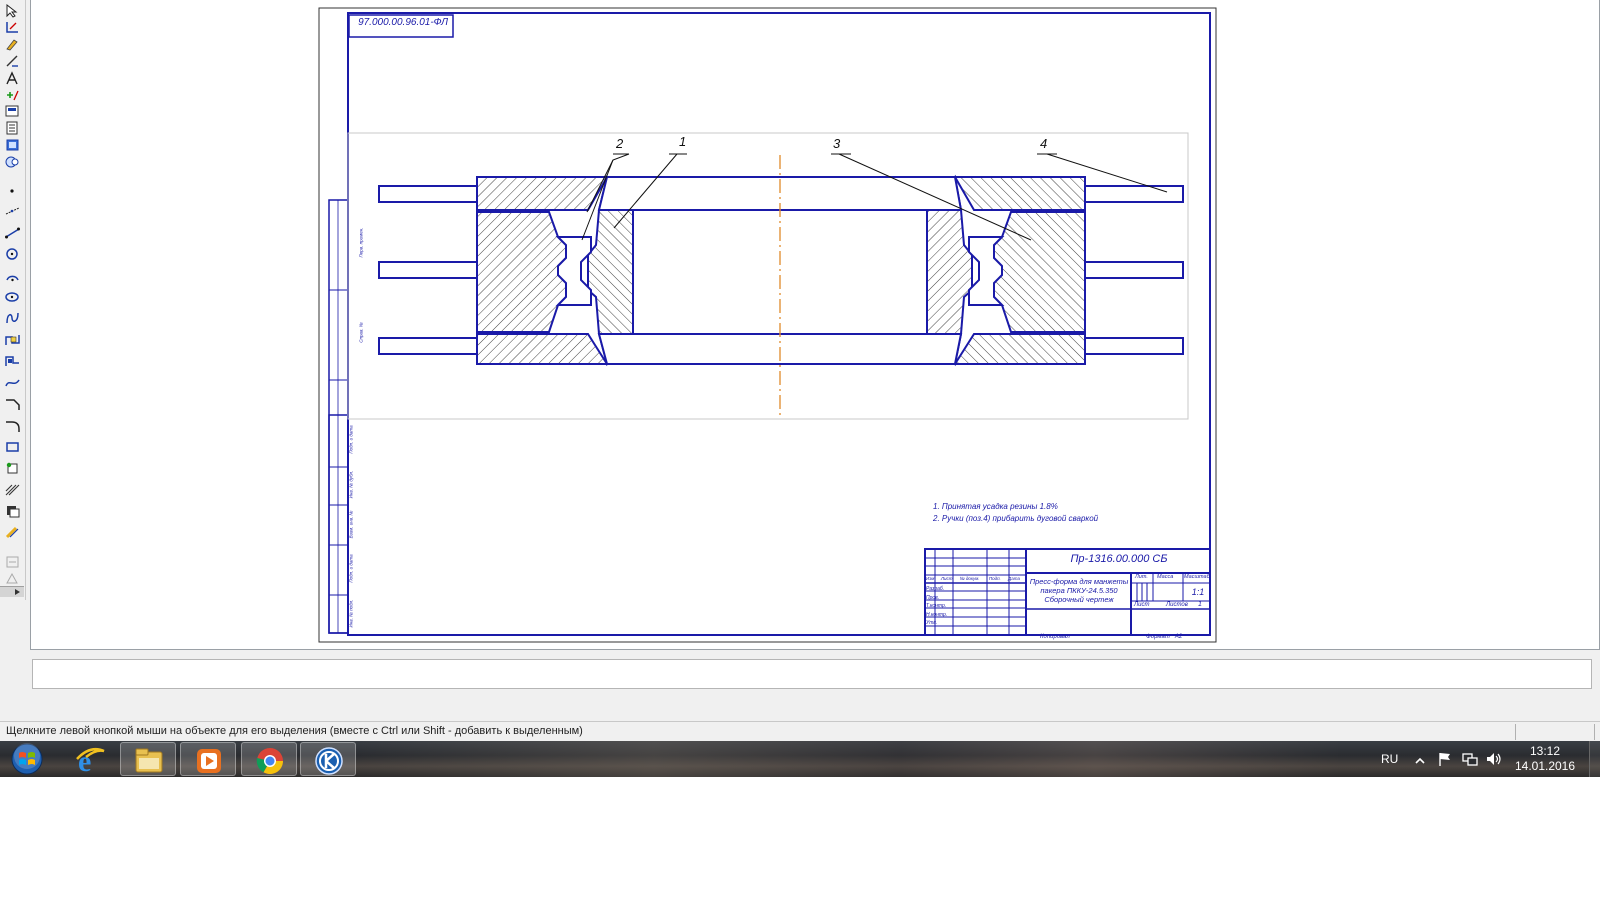  Describe the element at coordinates (969, 578) in the screenshot. I see `row-label-doc: № докум.` at that location.